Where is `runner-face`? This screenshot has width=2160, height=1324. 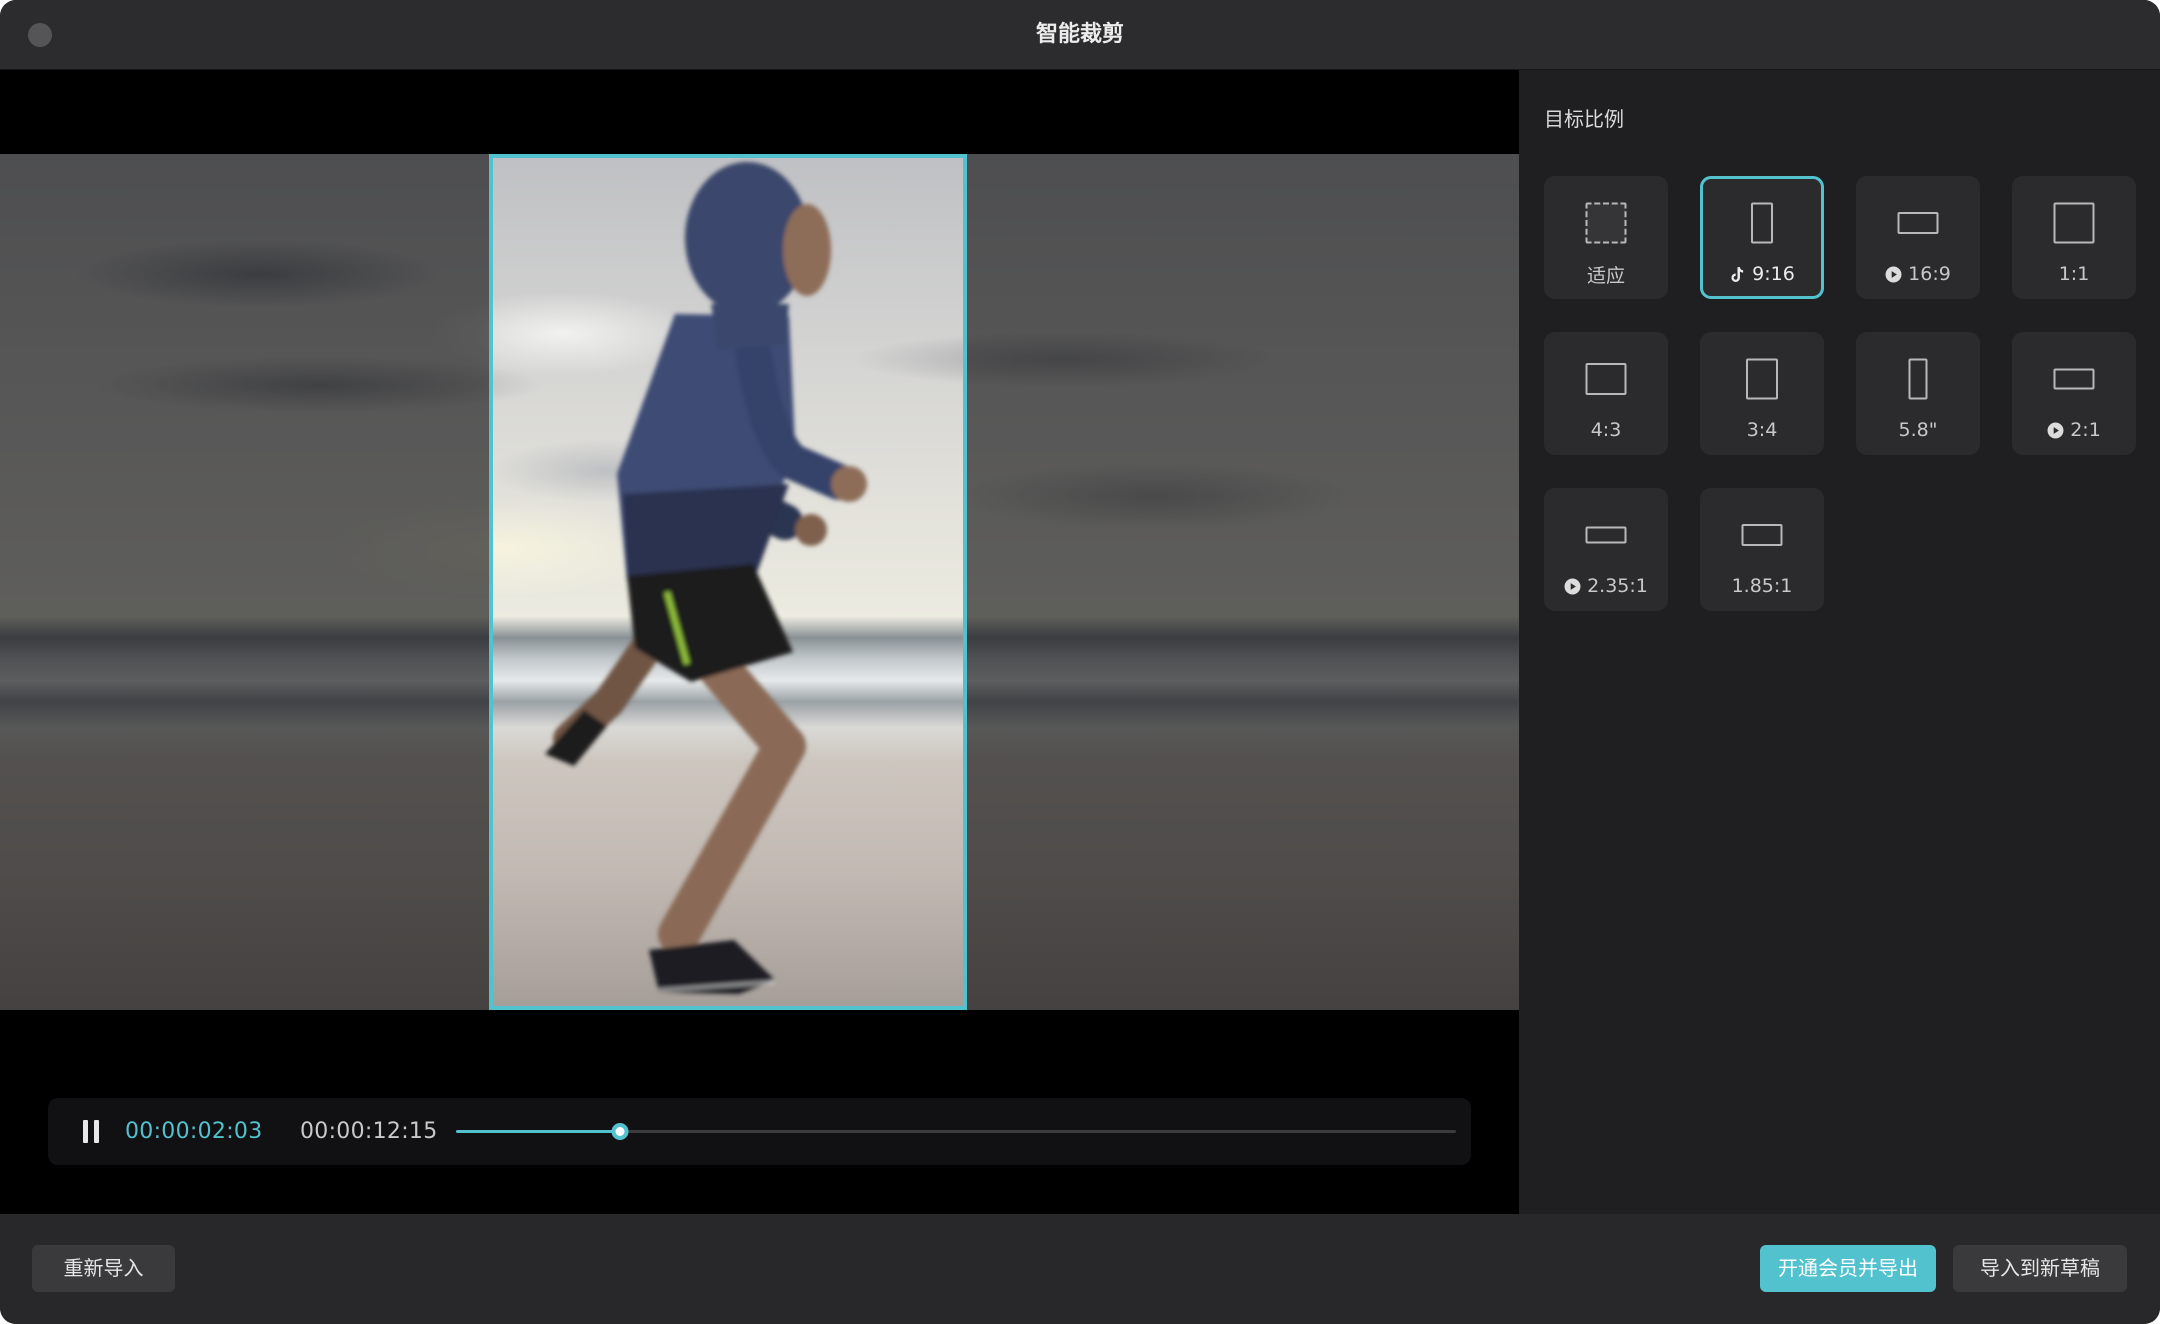 runner-face is located at coordinates (807, 250).